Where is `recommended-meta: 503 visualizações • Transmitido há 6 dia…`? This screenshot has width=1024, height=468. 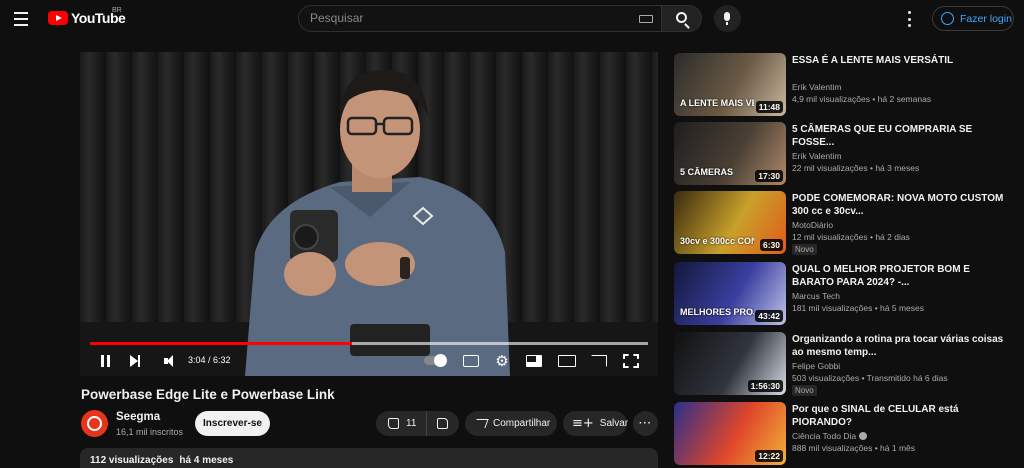 recommended-meta: 503 visualizações • Transmitido há 6 dia… is located at coordinates (870, 378).